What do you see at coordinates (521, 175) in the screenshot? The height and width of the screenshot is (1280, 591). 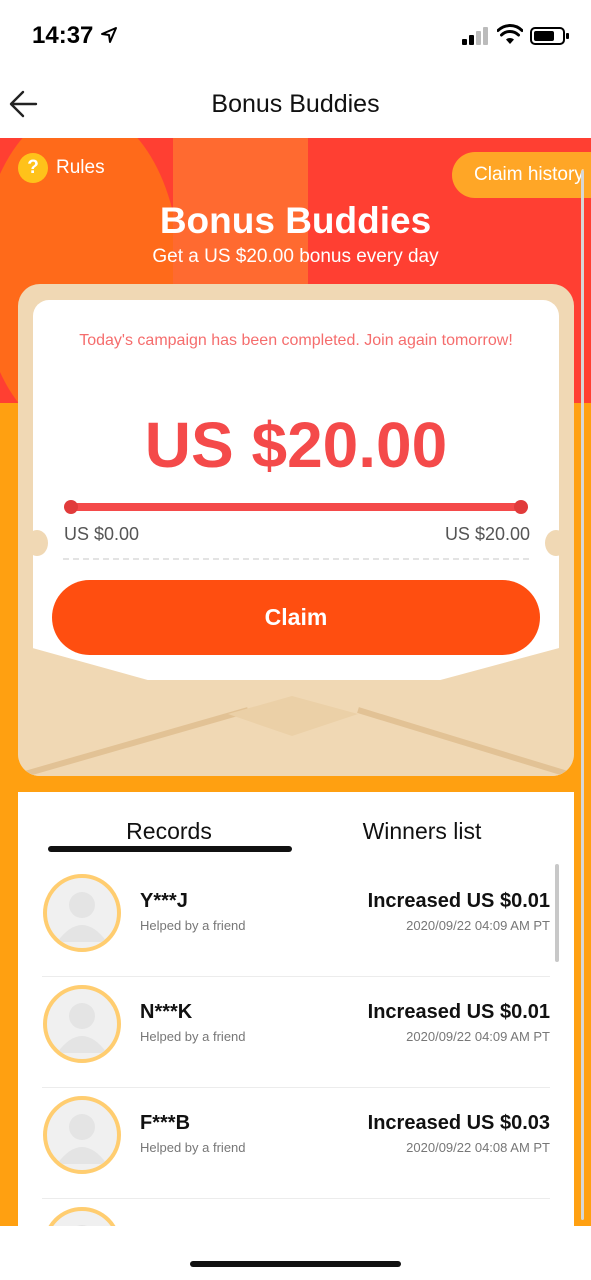 I see `claim-history-button: Claim history` at bounding box center [521, 175].